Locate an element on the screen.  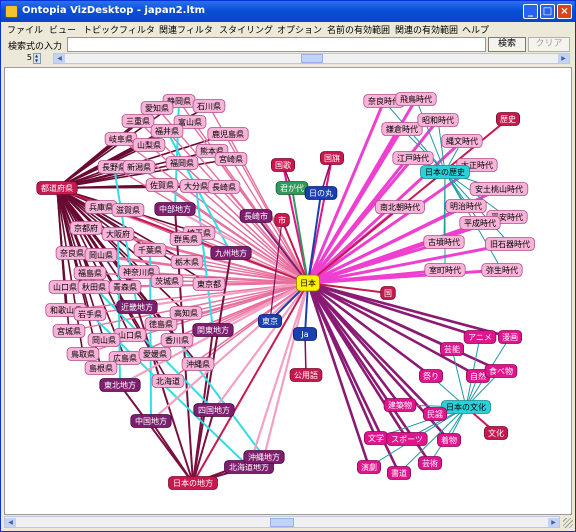
graph-node-aomori: 青森県 is located at coordinates (125, 287).